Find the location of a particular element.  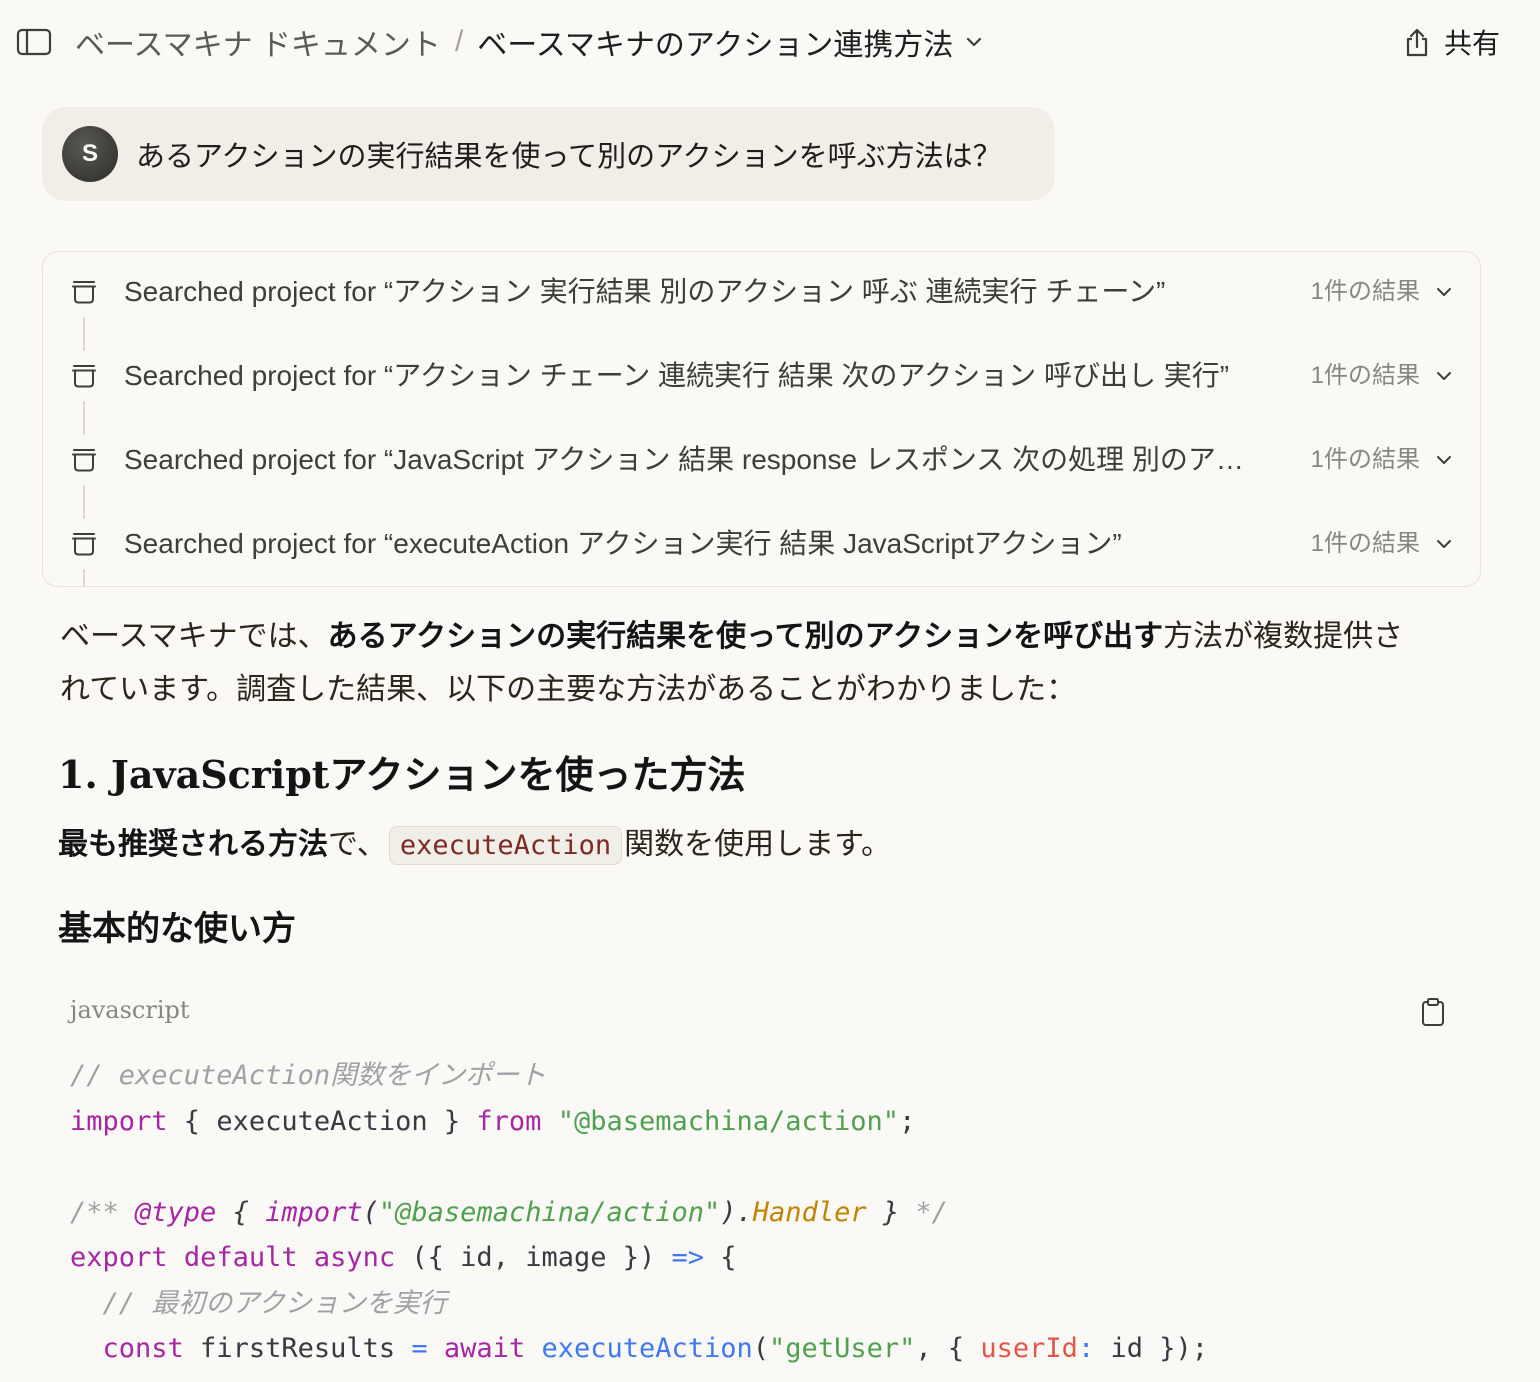

avatar: S is located at coordinates (90, 154).